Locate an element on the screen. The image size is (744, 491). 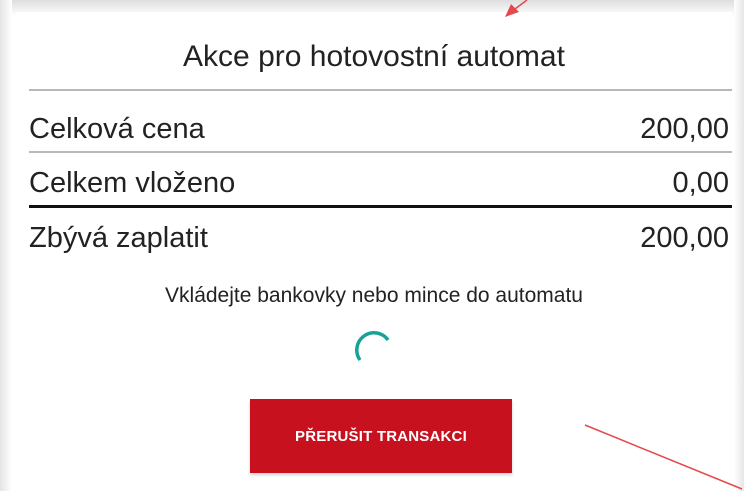
loading-spinner-icon is located at coordinates (372, 346).